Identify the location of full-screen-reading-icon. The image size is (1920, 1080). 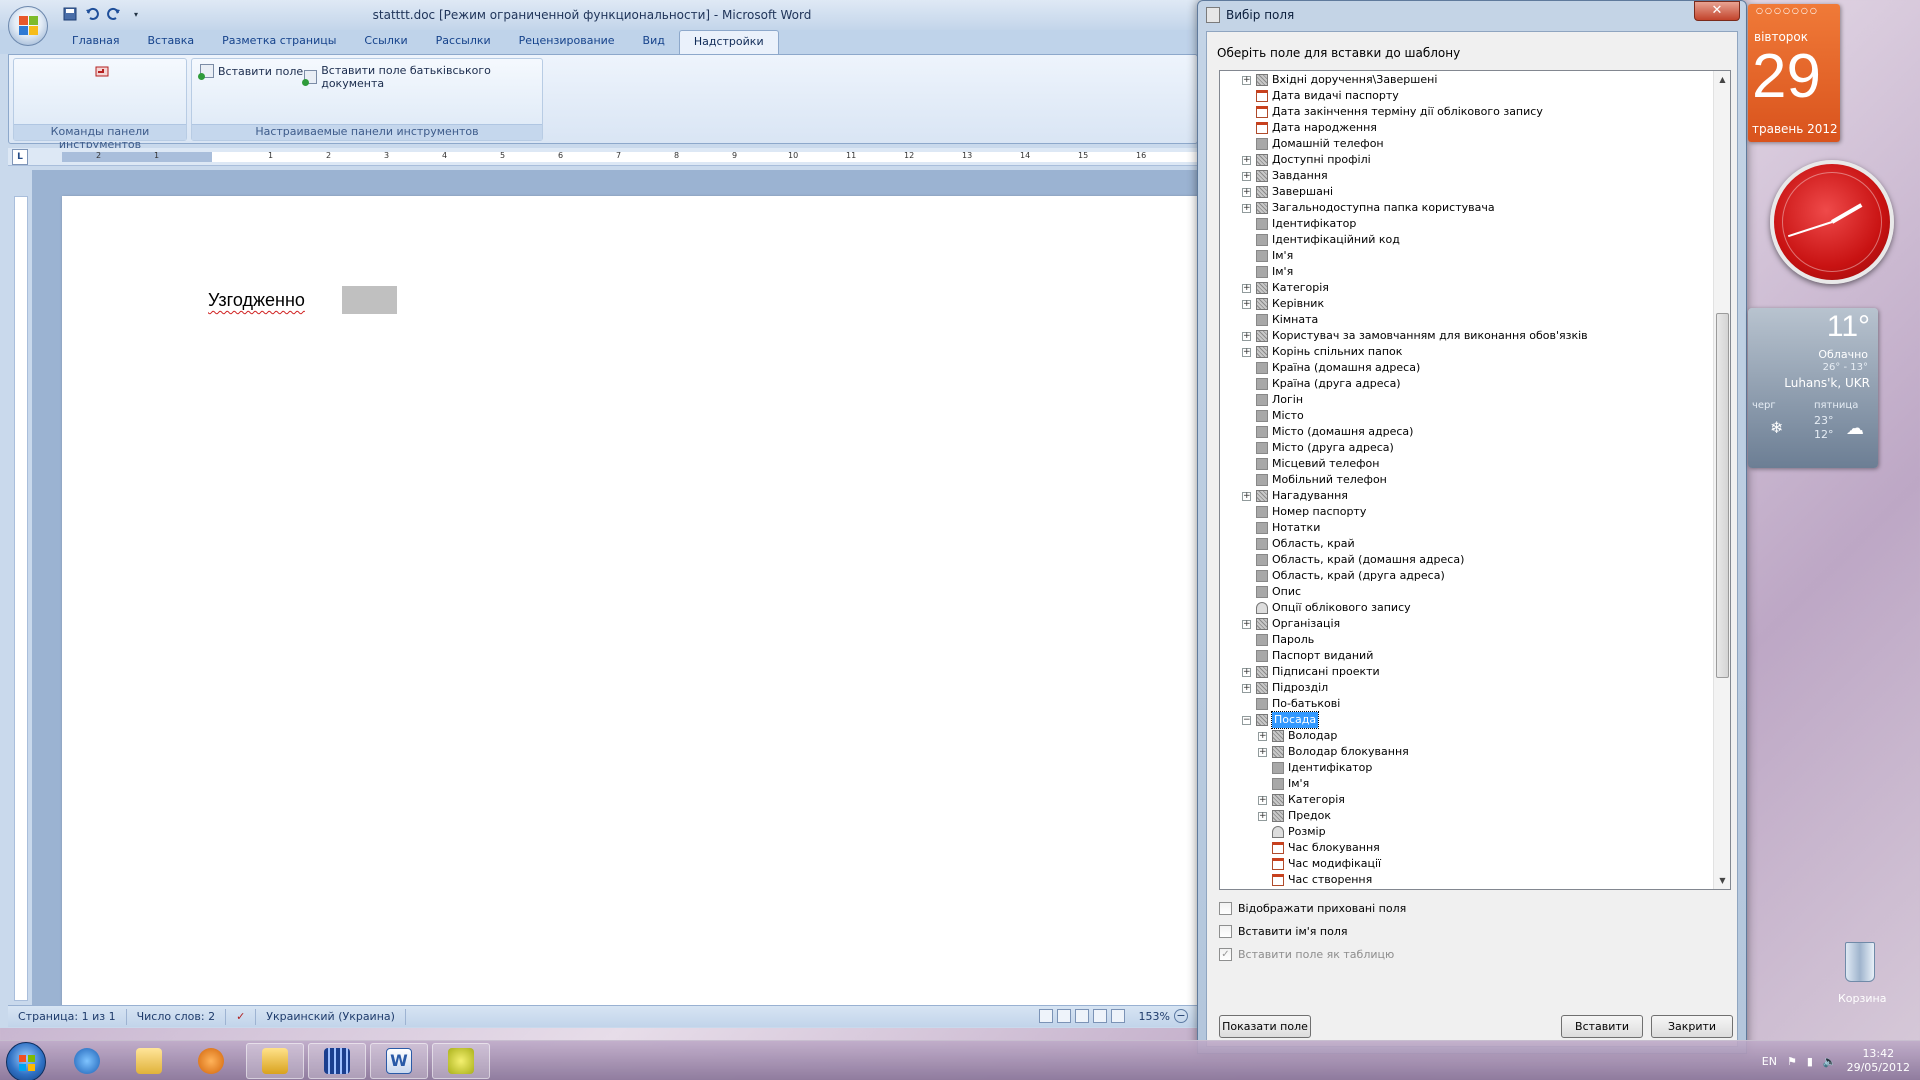
(1063, 1016).